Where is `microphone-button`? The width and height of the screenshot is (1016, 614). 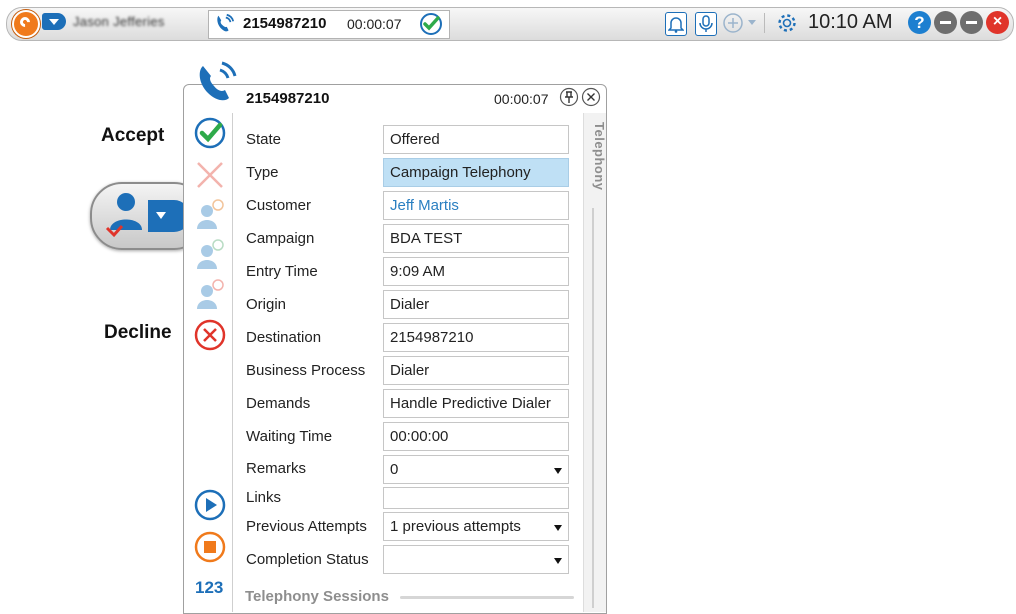 microphone-button is located at coordinates (706, 24).